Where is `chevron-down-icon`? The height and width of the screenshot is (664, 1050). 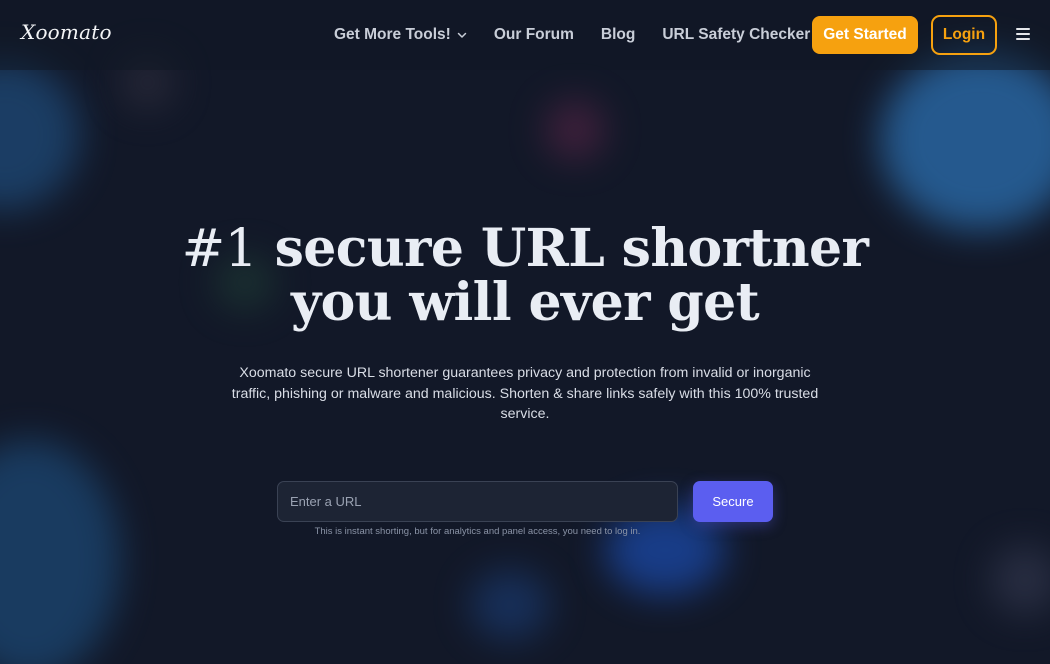 chevron-down-icon is located at coordinates (462, 35).